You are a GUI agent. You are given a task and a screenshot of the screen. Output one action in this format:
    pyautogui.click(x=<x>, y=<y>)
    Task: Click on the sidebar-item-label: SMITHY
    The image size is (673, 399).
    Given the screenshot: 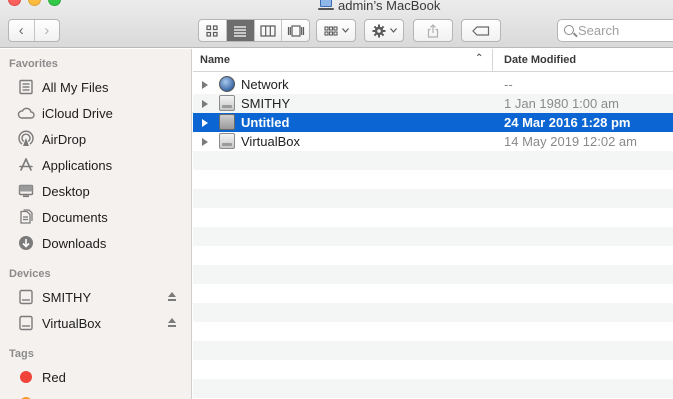 What is the action you would take?
    pyautogui.click(x=67, y=297)
    